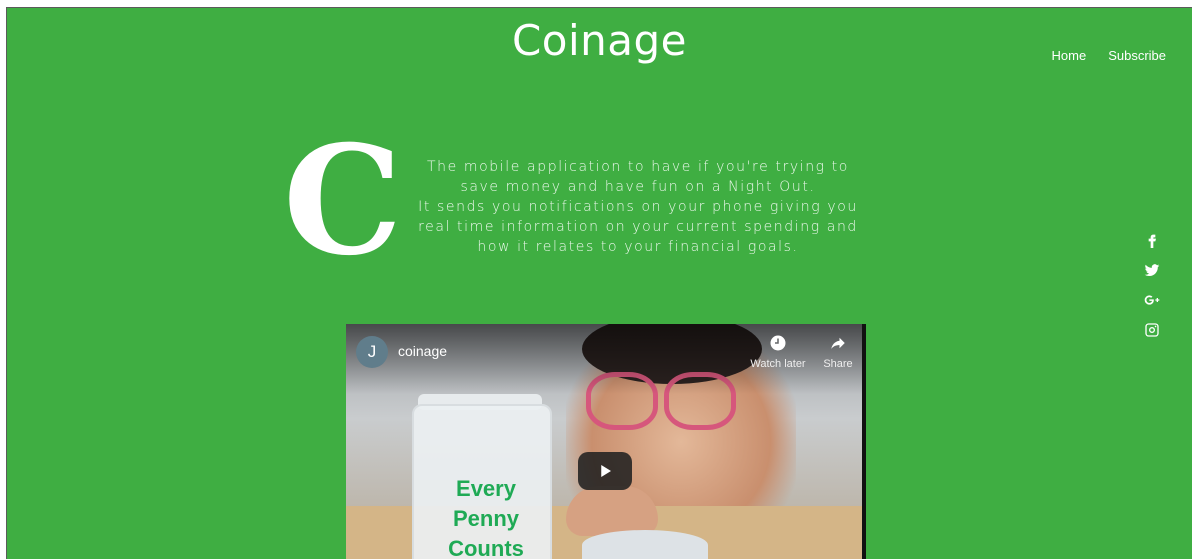 This screenshot has width=1192, height=559. I want to click on google-plus-icon, so click(1152, 300).